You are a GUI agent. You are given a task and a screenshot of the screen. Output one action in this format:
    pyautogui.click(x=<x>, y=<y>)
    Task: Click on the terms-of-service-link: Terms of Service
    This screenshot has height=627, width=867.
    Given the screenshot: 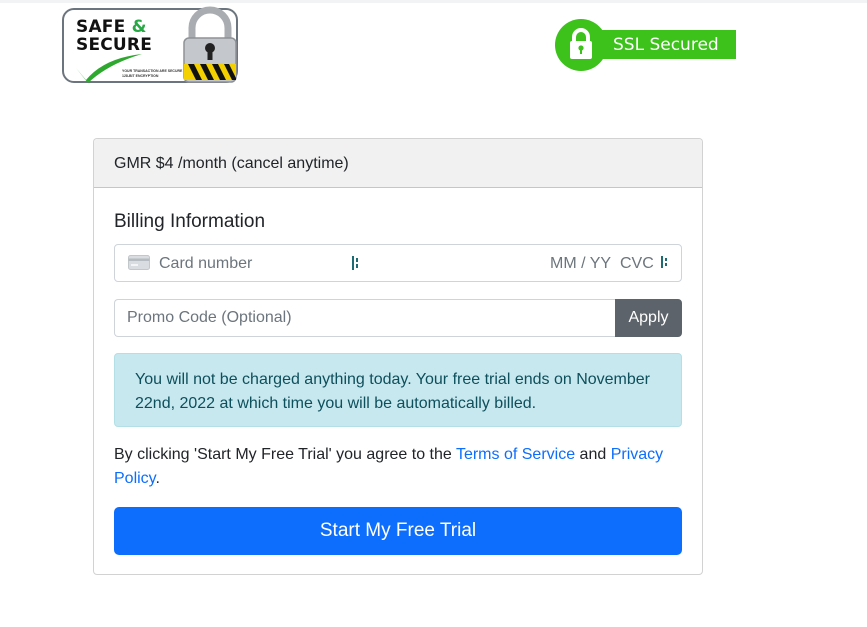 What is the action you would take?
    pyautogui.click(x=515, y=454)
    